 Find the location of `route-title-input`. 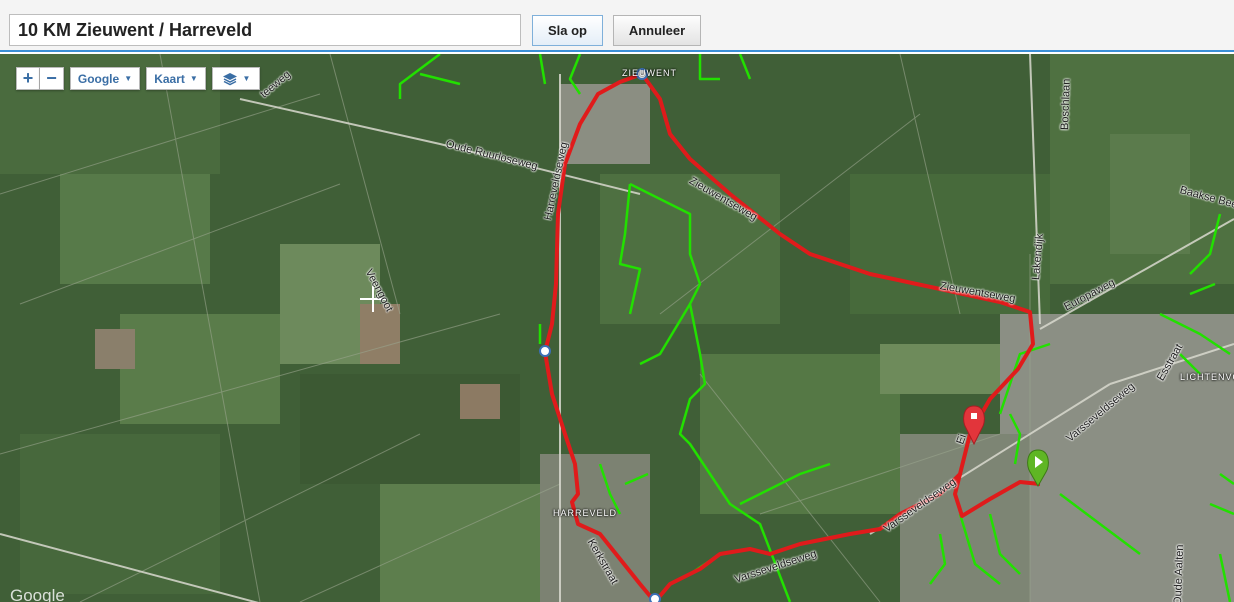

route-title-input is located at coordinates (265, 30).